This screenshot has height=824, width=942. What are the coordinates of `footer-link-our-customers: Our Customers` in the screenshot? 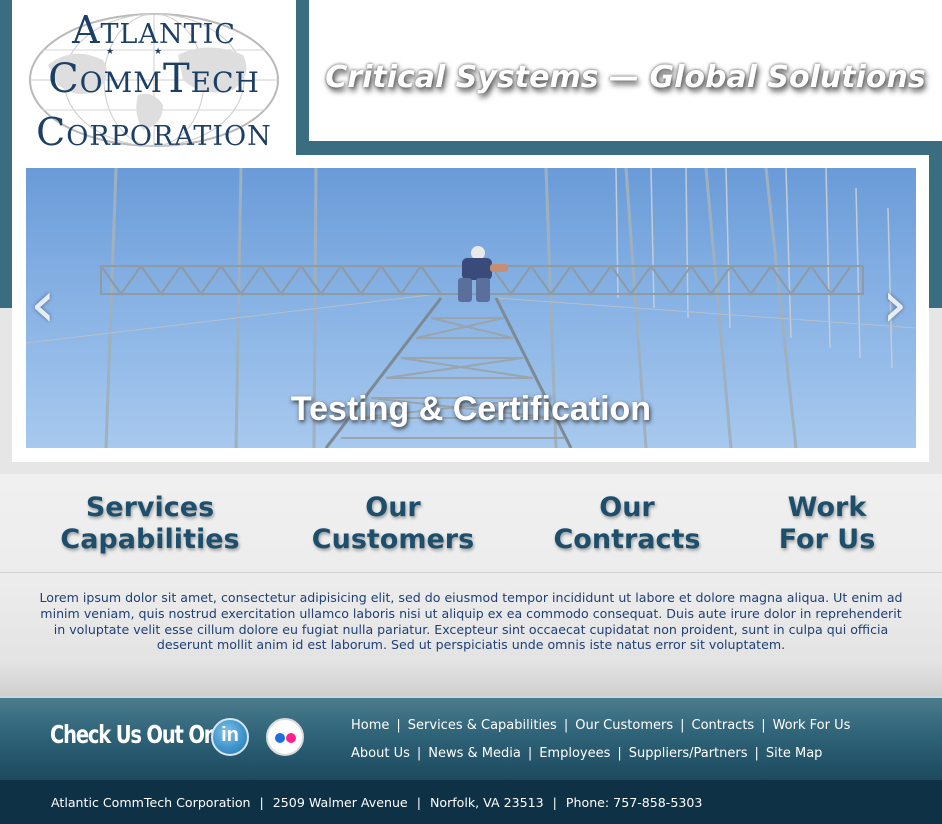 It's located at (624, 725).